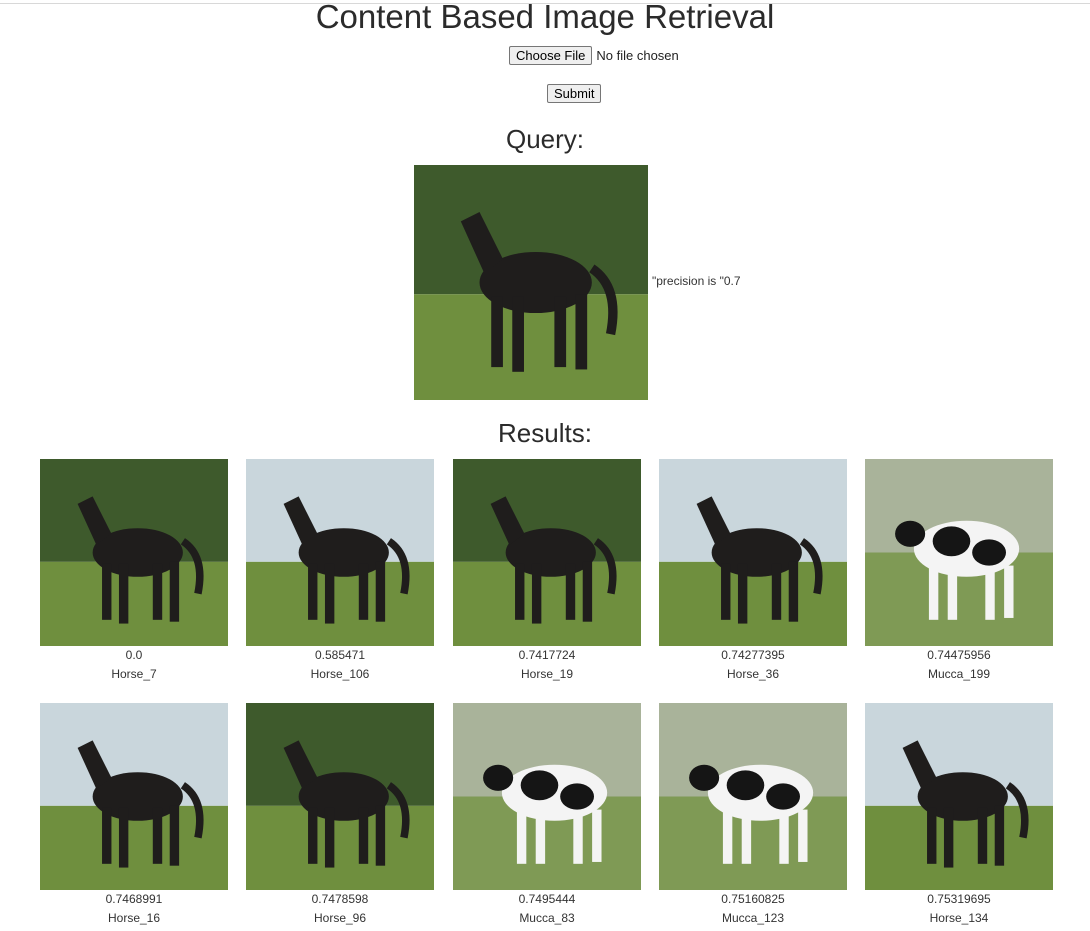  Describe the element at coordinates (545, 17) in the screenshot. I see `page-title: Content Based Image Retrieval` at that location.